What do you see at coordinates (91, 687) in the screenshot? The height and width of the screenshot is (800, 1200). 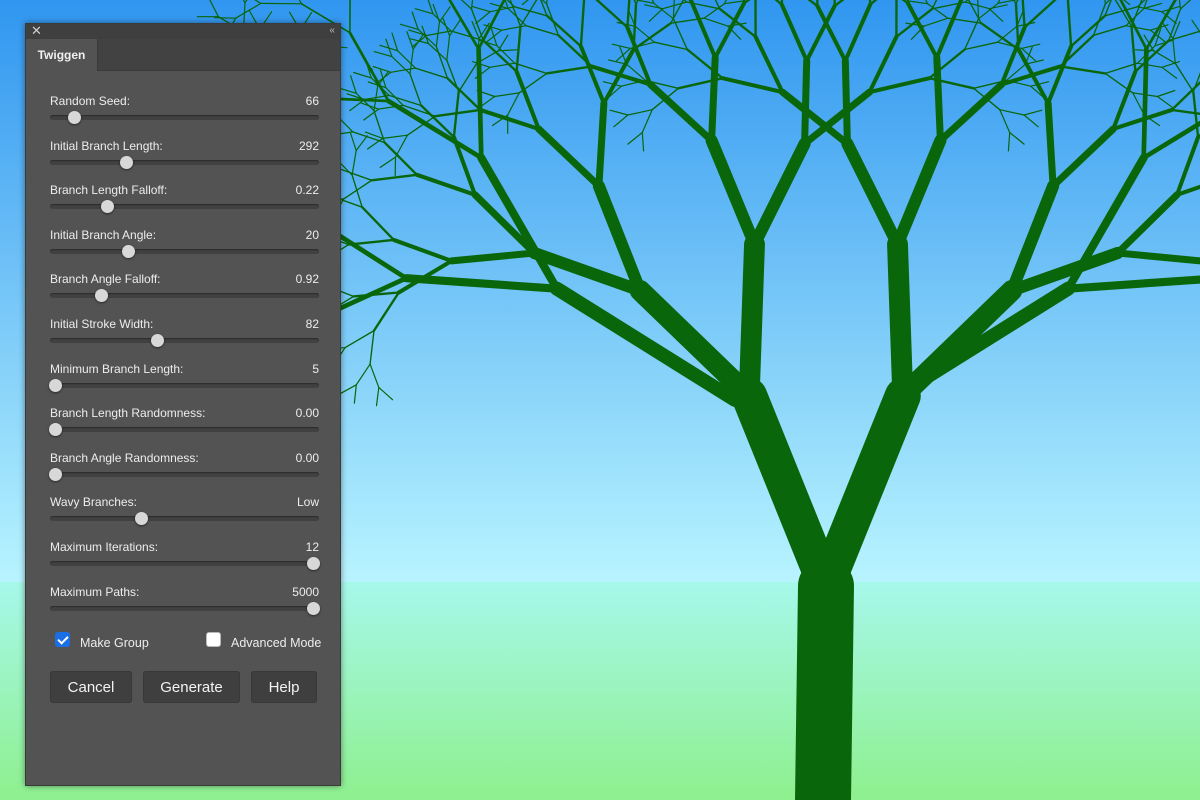 I see `cancel-button: Cancel` at bounding box center [91, 687].